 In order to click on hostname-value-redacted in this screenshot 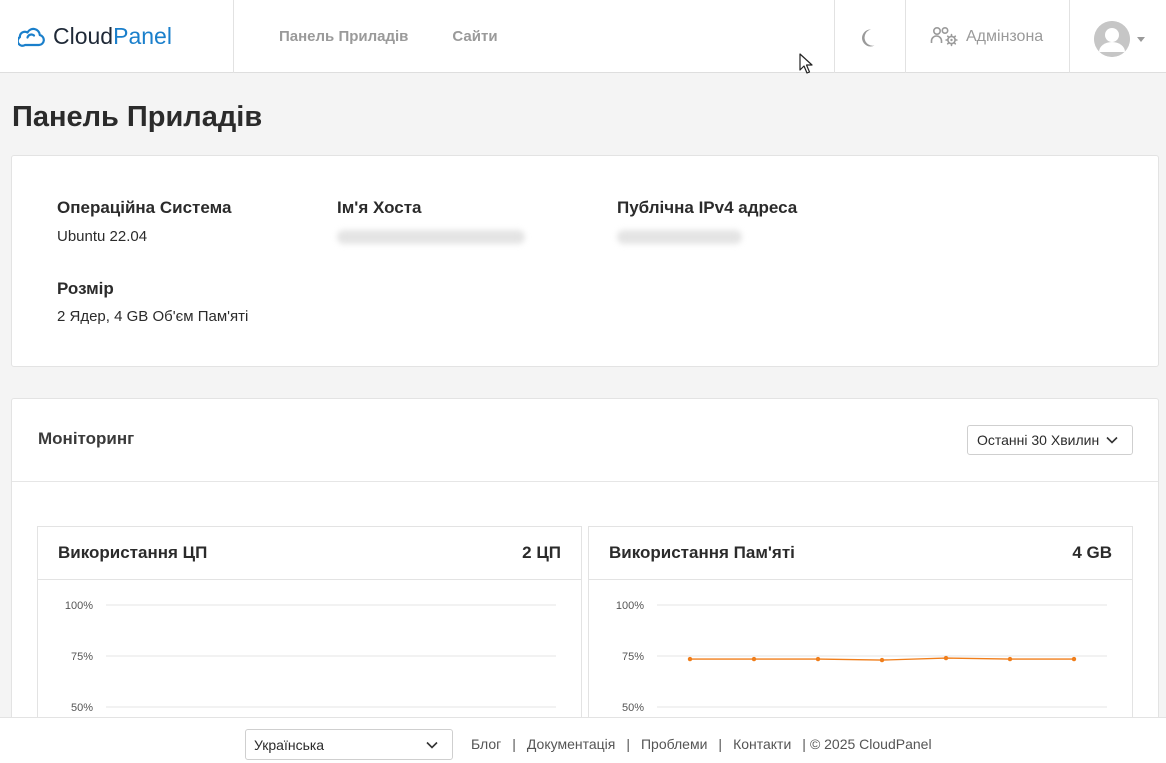, I will do `click(431, 237)`.